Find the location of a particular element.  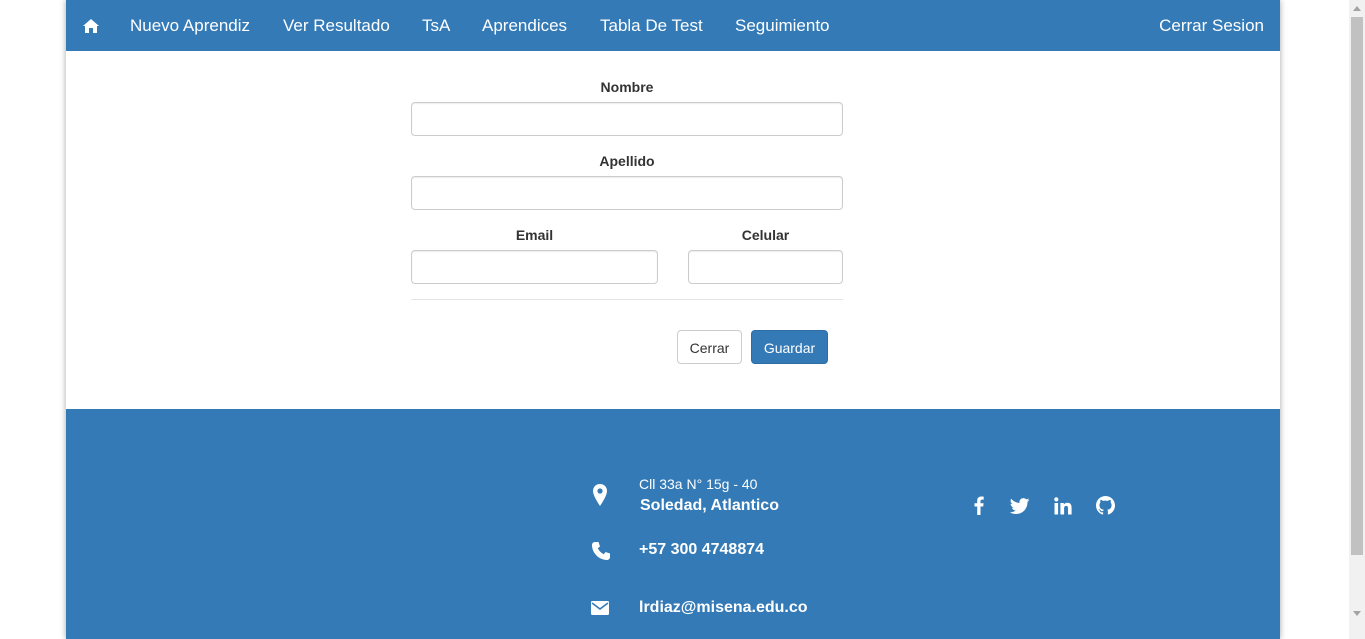

scrollbar-thumb is located at coordinates (1357, 286).